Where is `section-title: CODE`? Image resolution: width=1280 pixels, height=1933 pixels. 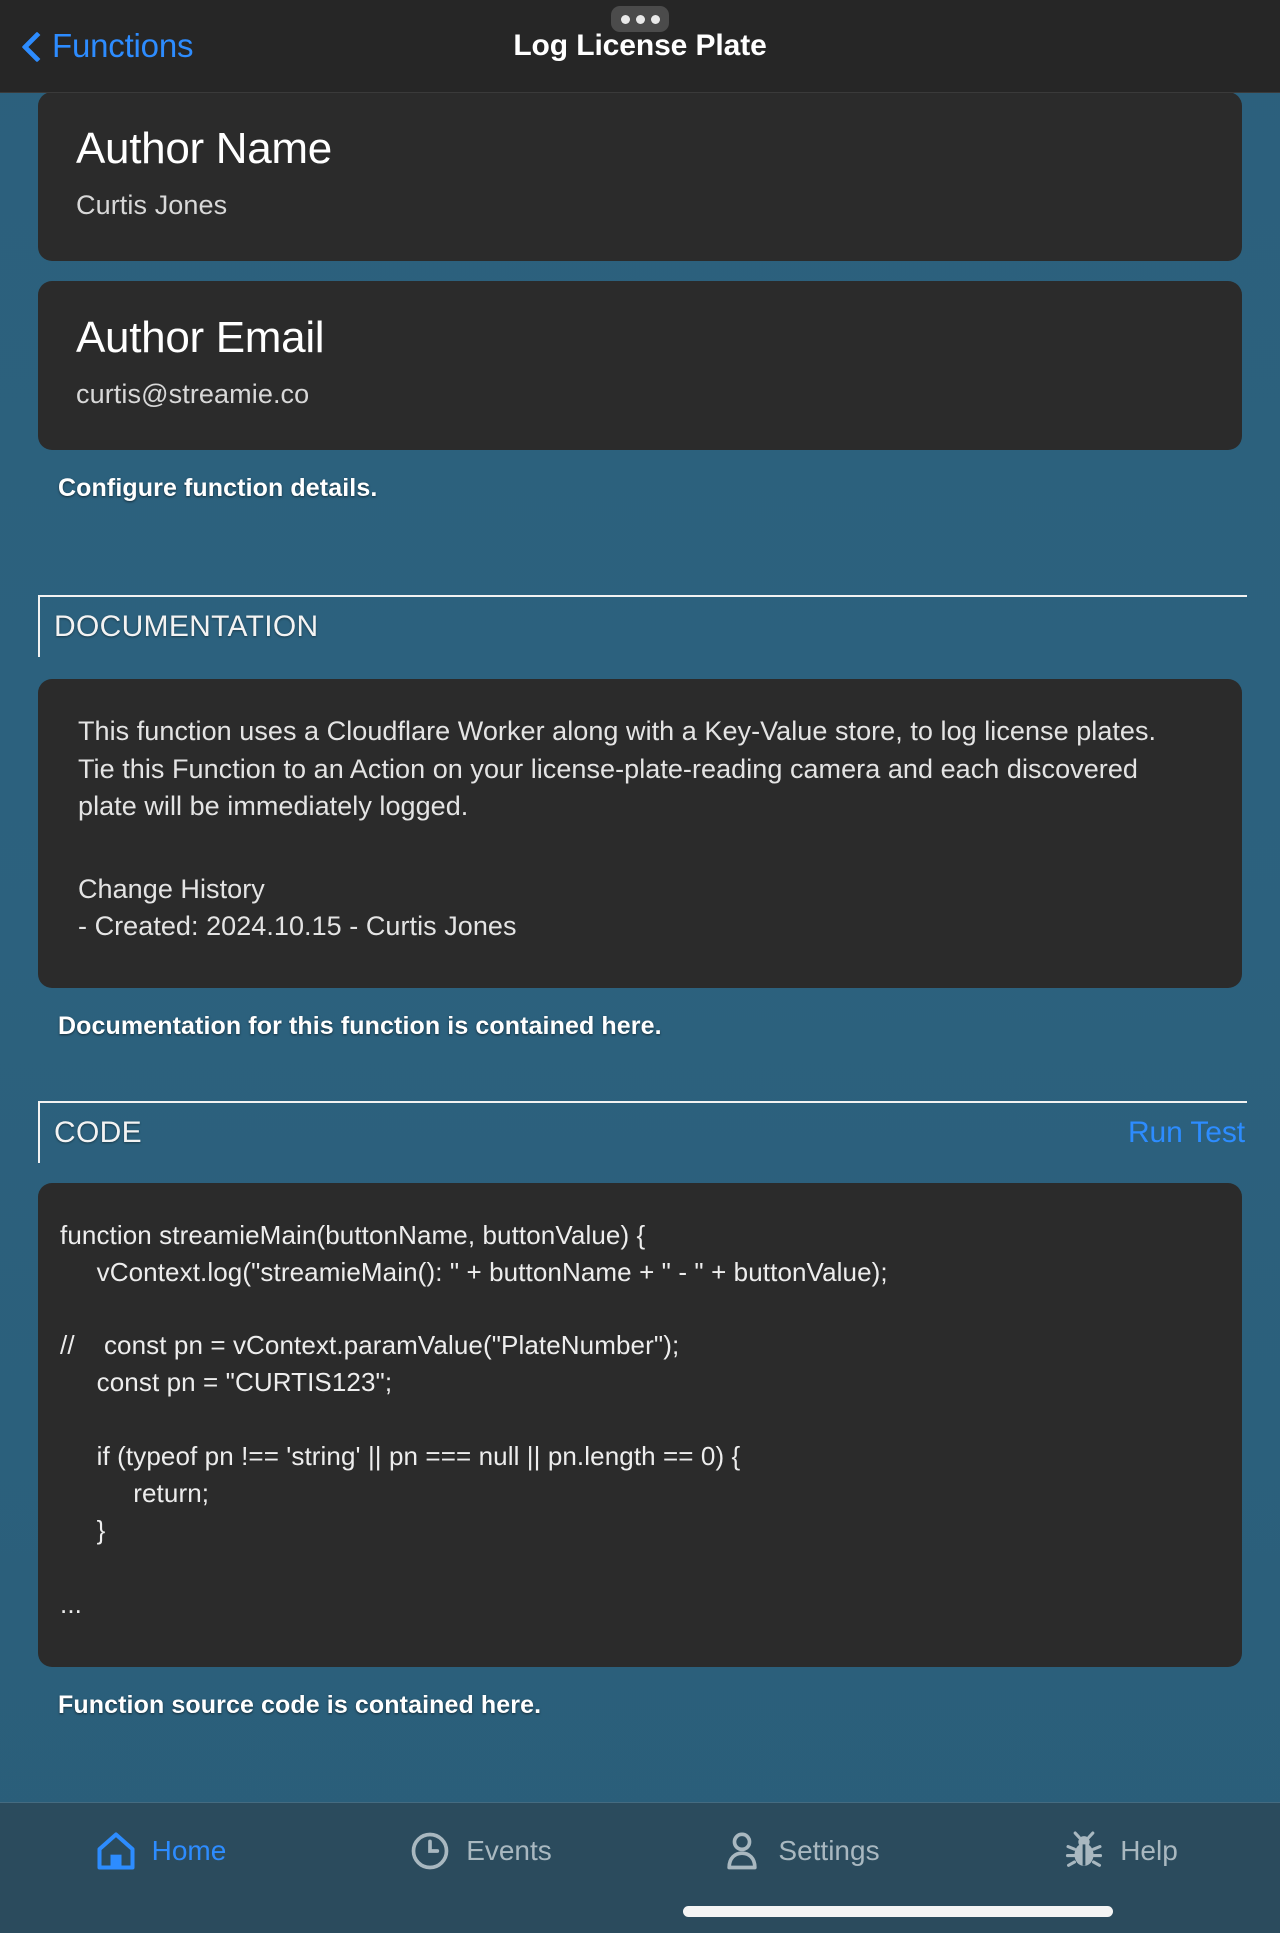
section-title: CODE is located at coordinates (98, 1132).